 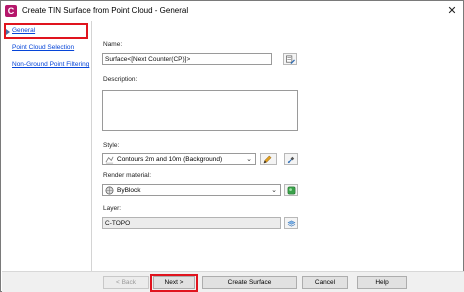 I want to click on layer-input: C-TOPO, so click(x=191, y=223).